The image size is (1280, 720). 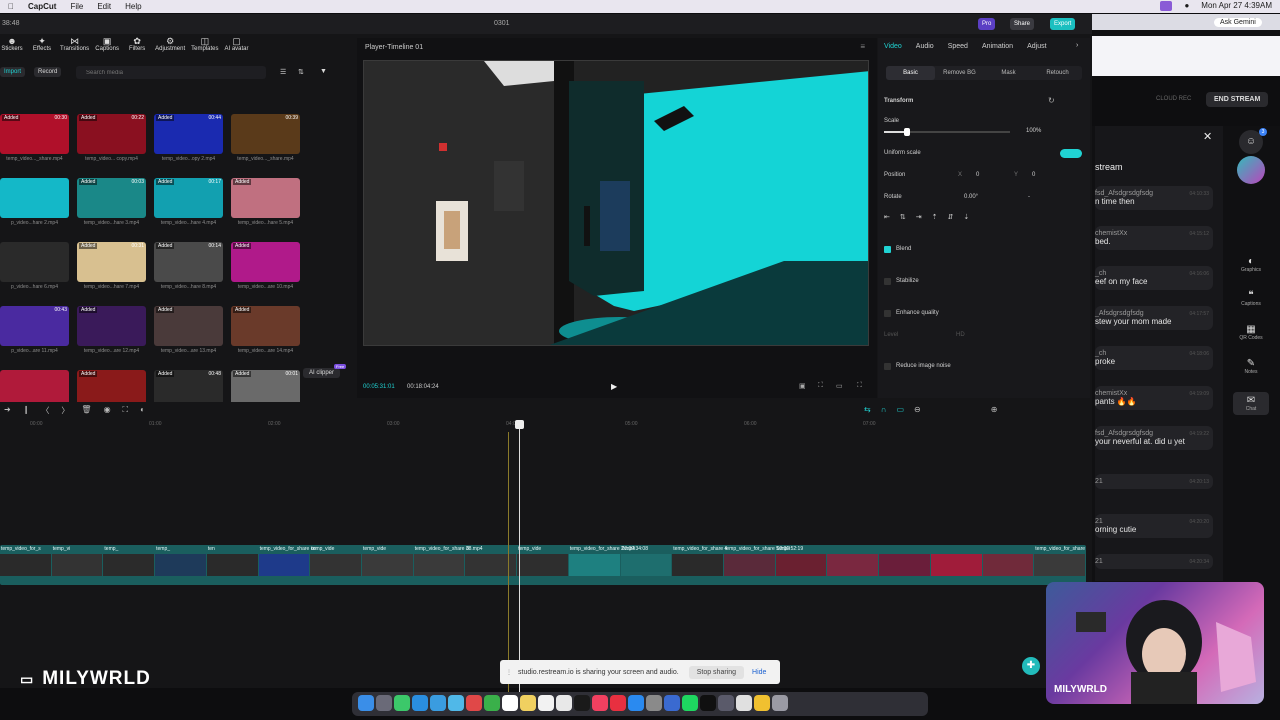 What do you see at coordinates (1154, 526) in the screenshot?
I see `chat-message: 21 orning cutie 04:20:20` at bounding box center [1154, 526].